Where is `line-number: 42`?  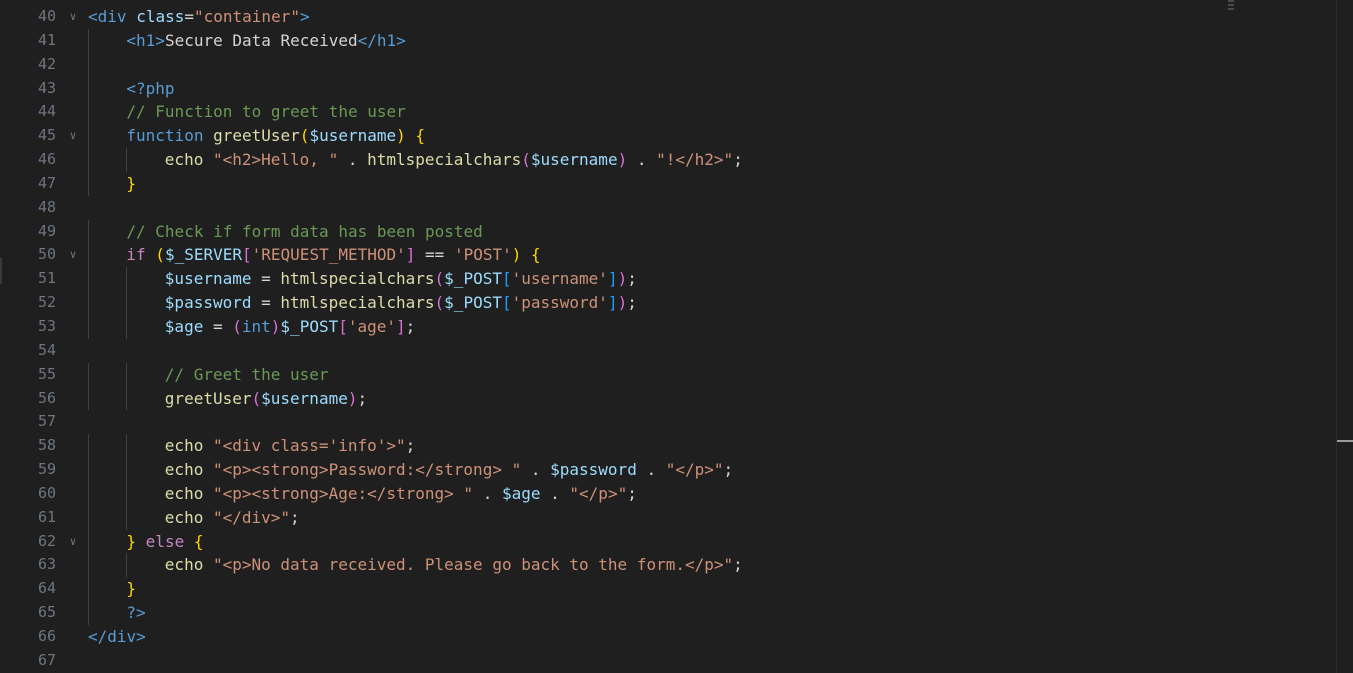
line-number: 42 is located at coordinates (46, 63).